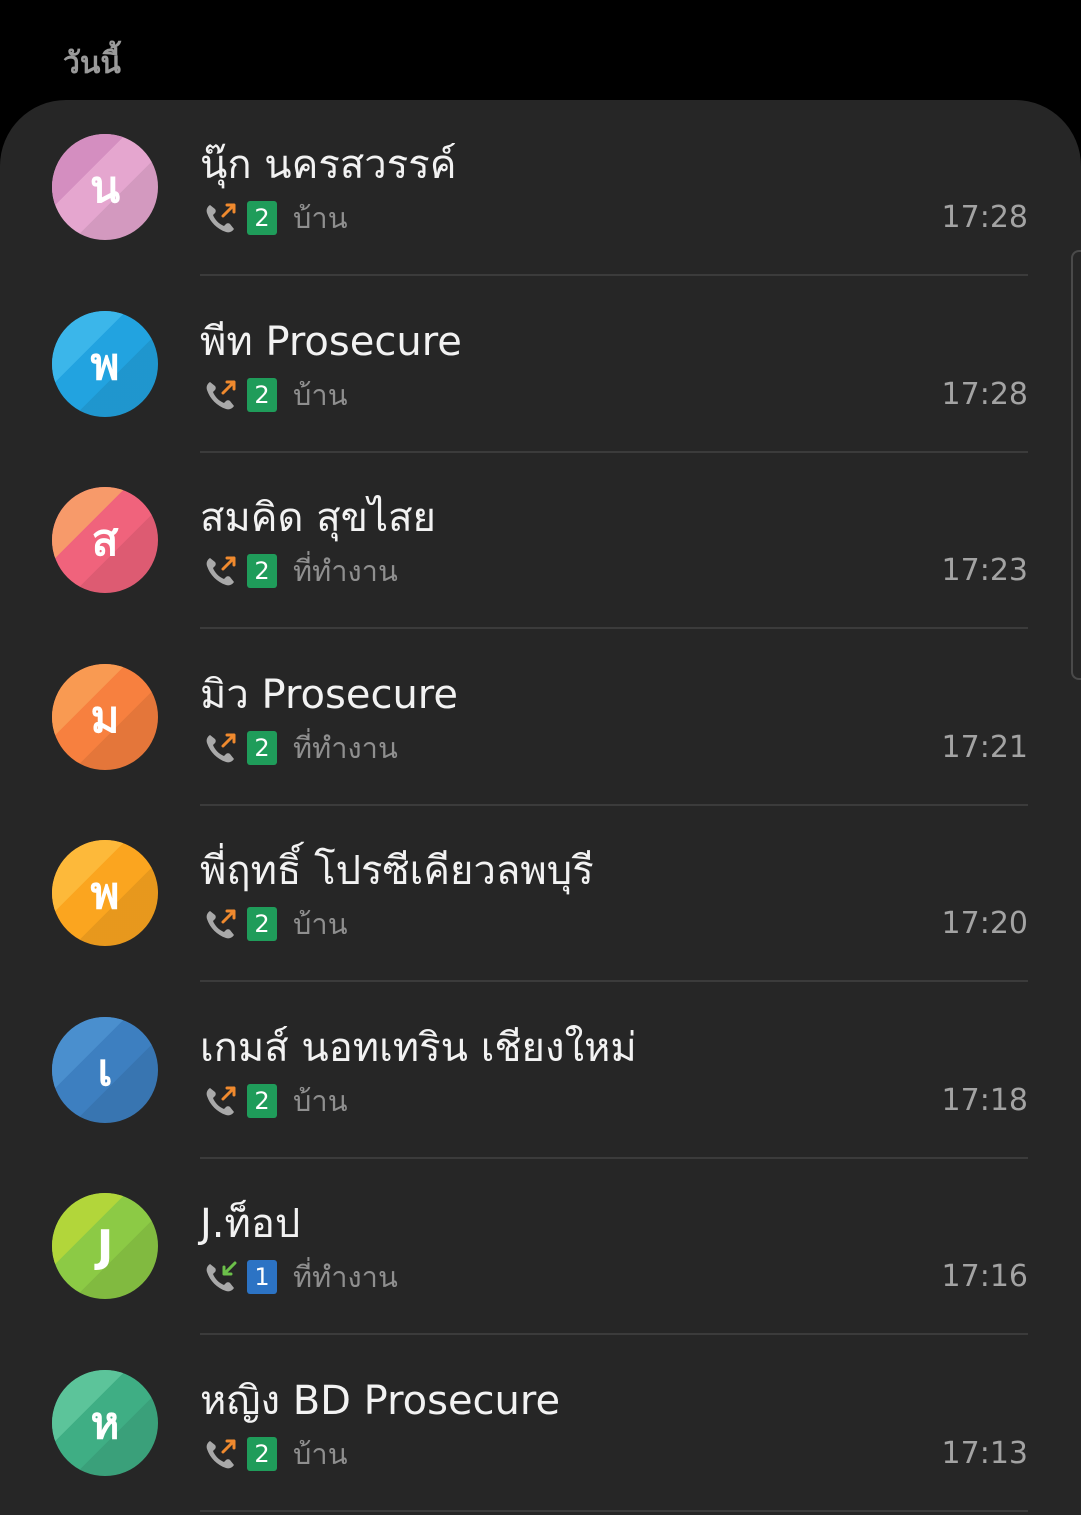 The image size is (1081, 1515). What do you see at coordinates (540, 365) in the screenshot?
I see `call-log-item: พ พีท Prosecure 2 บ้าน 17:28` at bounding box center [540, 365].